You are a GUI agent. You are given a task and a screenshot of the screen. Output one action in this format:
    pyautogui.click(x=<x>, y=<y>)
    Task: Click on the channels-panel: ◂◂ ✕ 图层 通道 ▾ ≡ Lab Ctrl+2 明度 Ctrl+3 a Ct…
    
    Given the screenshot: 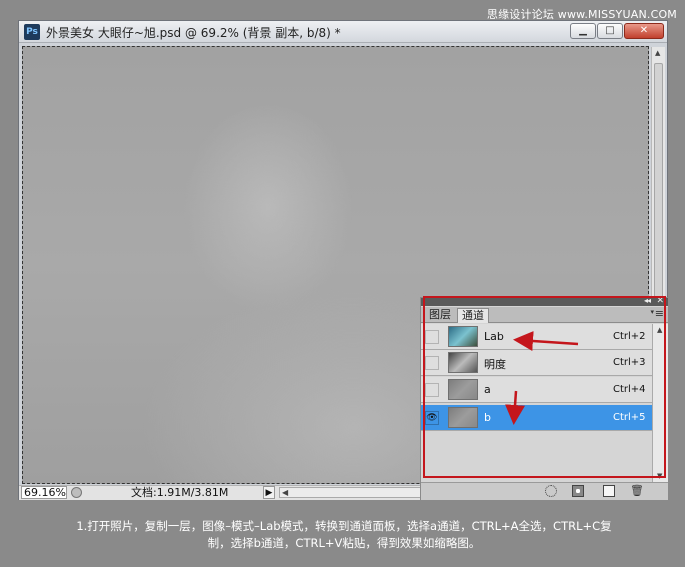 What is the action you would take?
    pyautogui.click(x=544, y=398)
    